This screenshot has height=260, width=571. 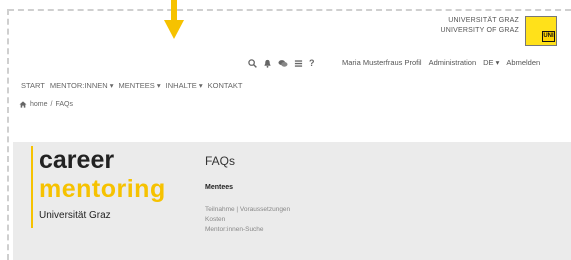 What do you see at coordinates (491, 62) in the screenshot?
I see `language-dropdown: DE ▾` at bounding box center [491, 62].